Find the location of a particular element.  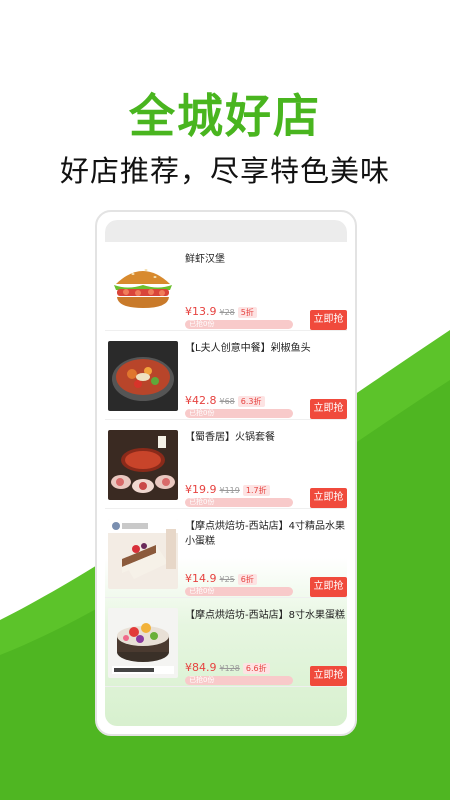

discount-badge: 6.6折 is located at coordinates (256, 668).